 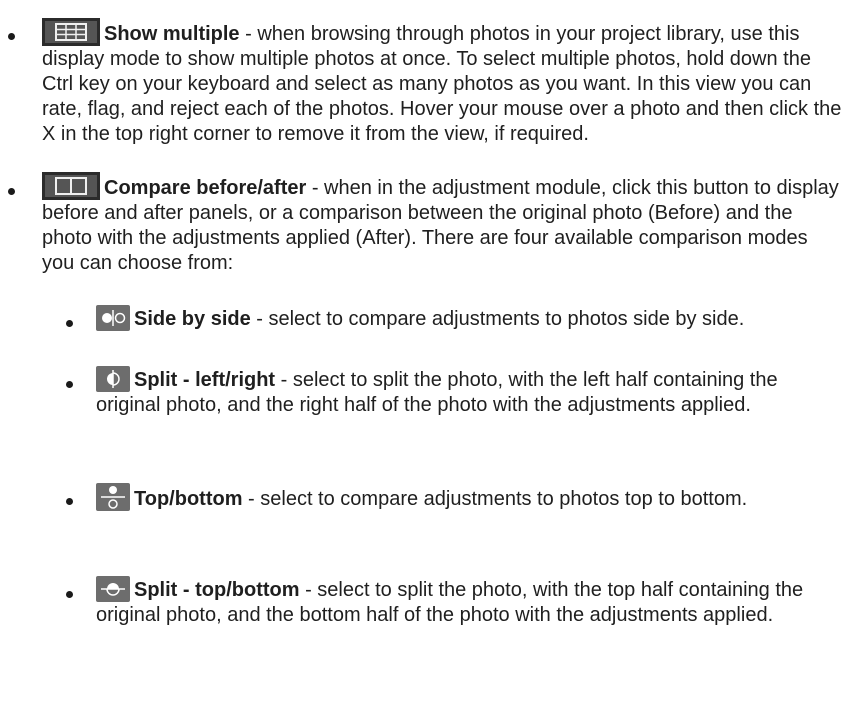 What do you see at coordinates (113, 497) in the screenshot?
I see `top-bottom-icon` at bounding box center [113, 497].